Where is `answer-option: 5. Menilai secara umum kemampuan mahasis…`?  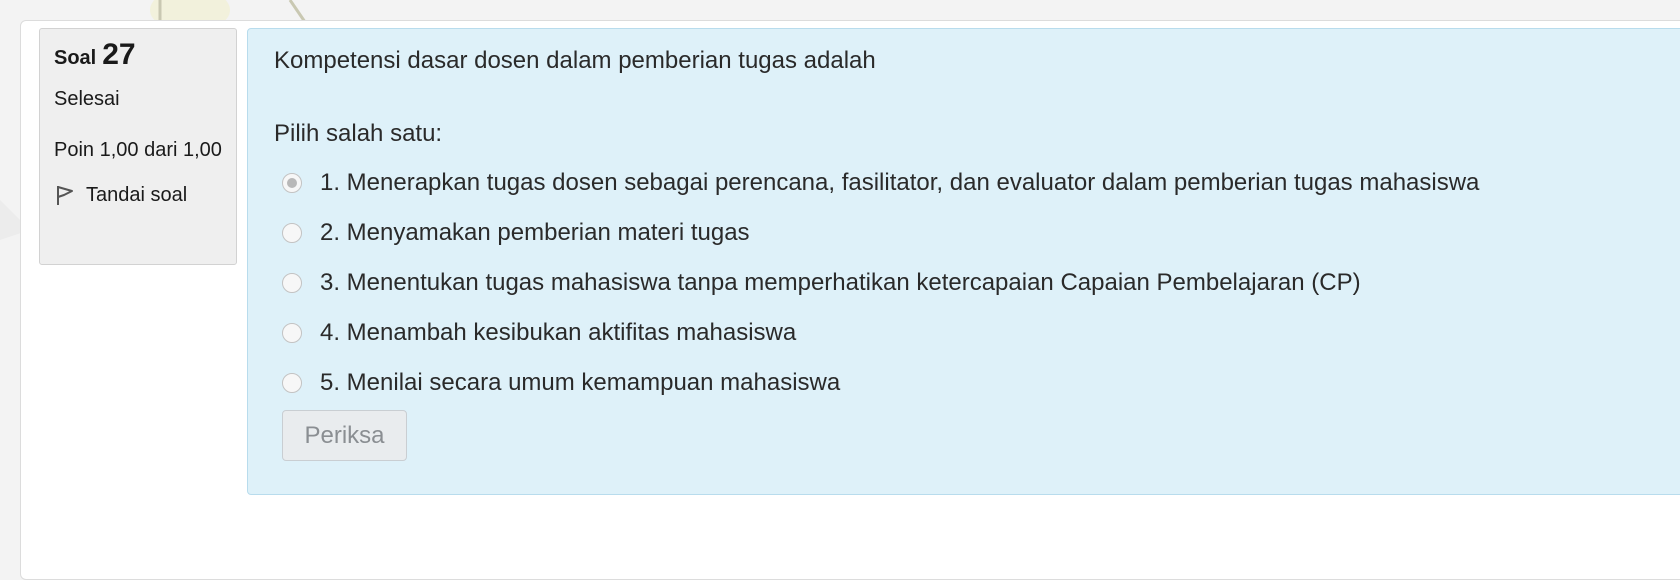 answer-option: 5. Menilai secara umum kemampuan mahasis… is located at coordinates (981, 383).